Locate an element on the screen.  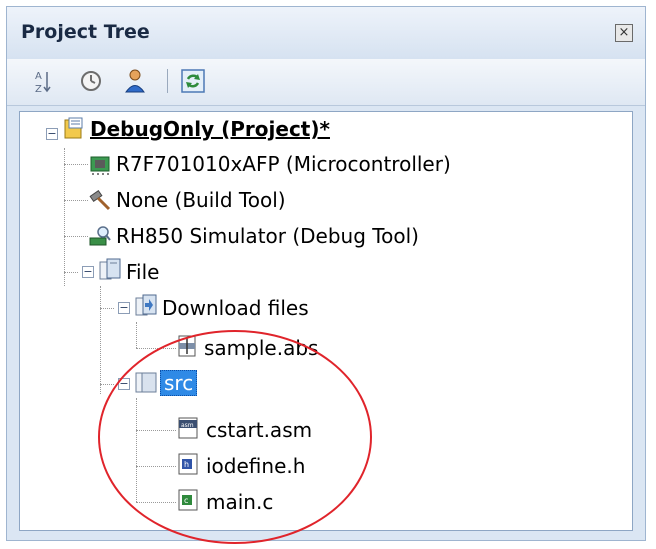
panel-title: Project Tree is located at coordinates (85, 32).